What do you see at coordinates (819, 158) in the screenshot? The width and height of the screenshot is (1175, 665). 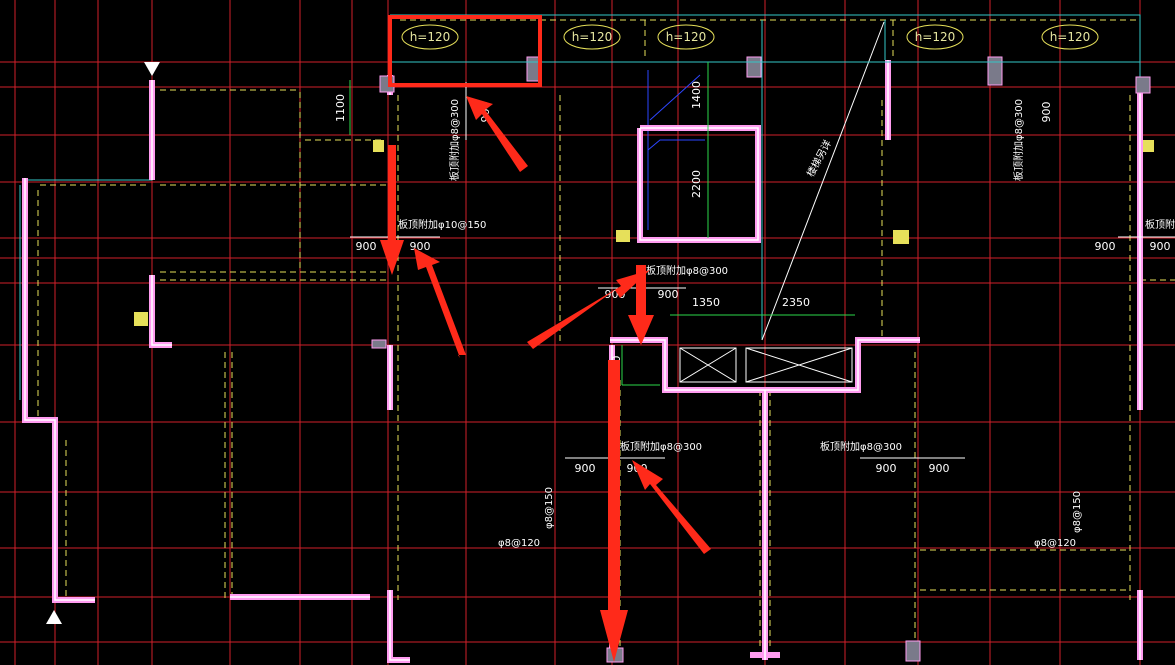 I see `stair-note: 楼梯另详` at bounding box center [819, 158].